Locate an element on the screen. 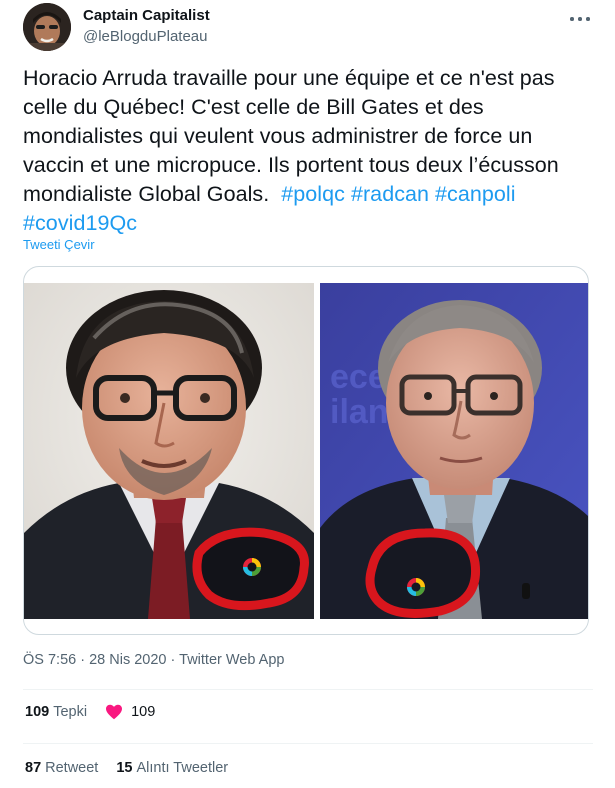 Image resolution: width=615 pixels, height=788 pixels. quotes-count: 15 is located at coordinates (124, 768).